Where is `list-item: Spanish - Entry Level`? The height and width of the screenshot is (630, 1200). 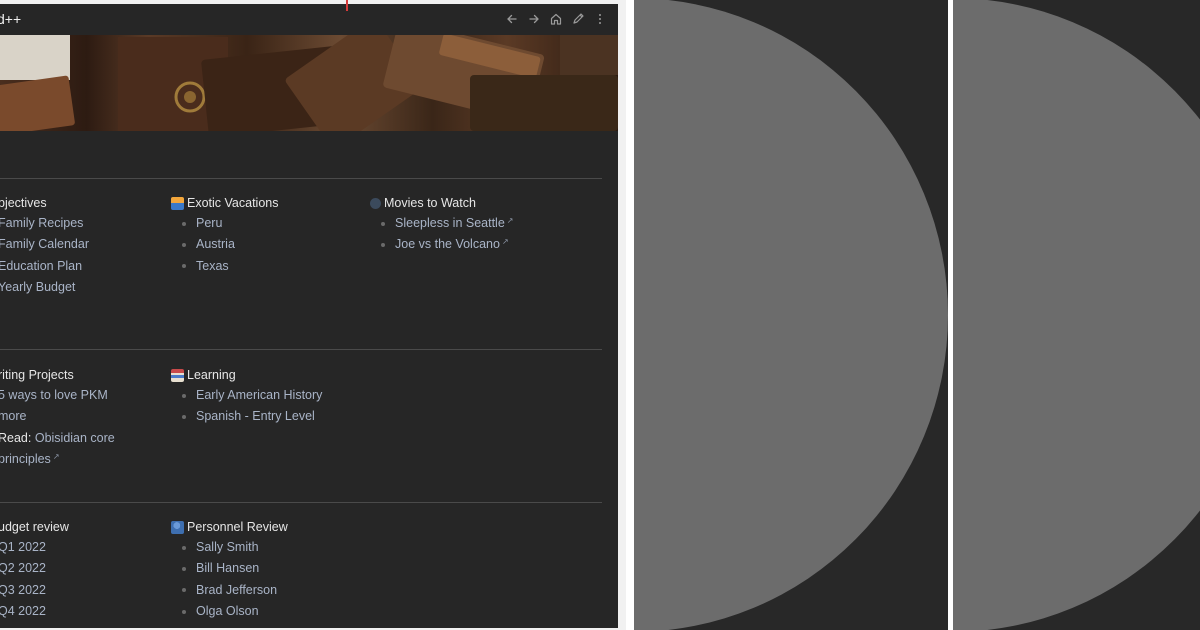
list-item: Spanish - Entry Level is located at coordinates (246, 416).